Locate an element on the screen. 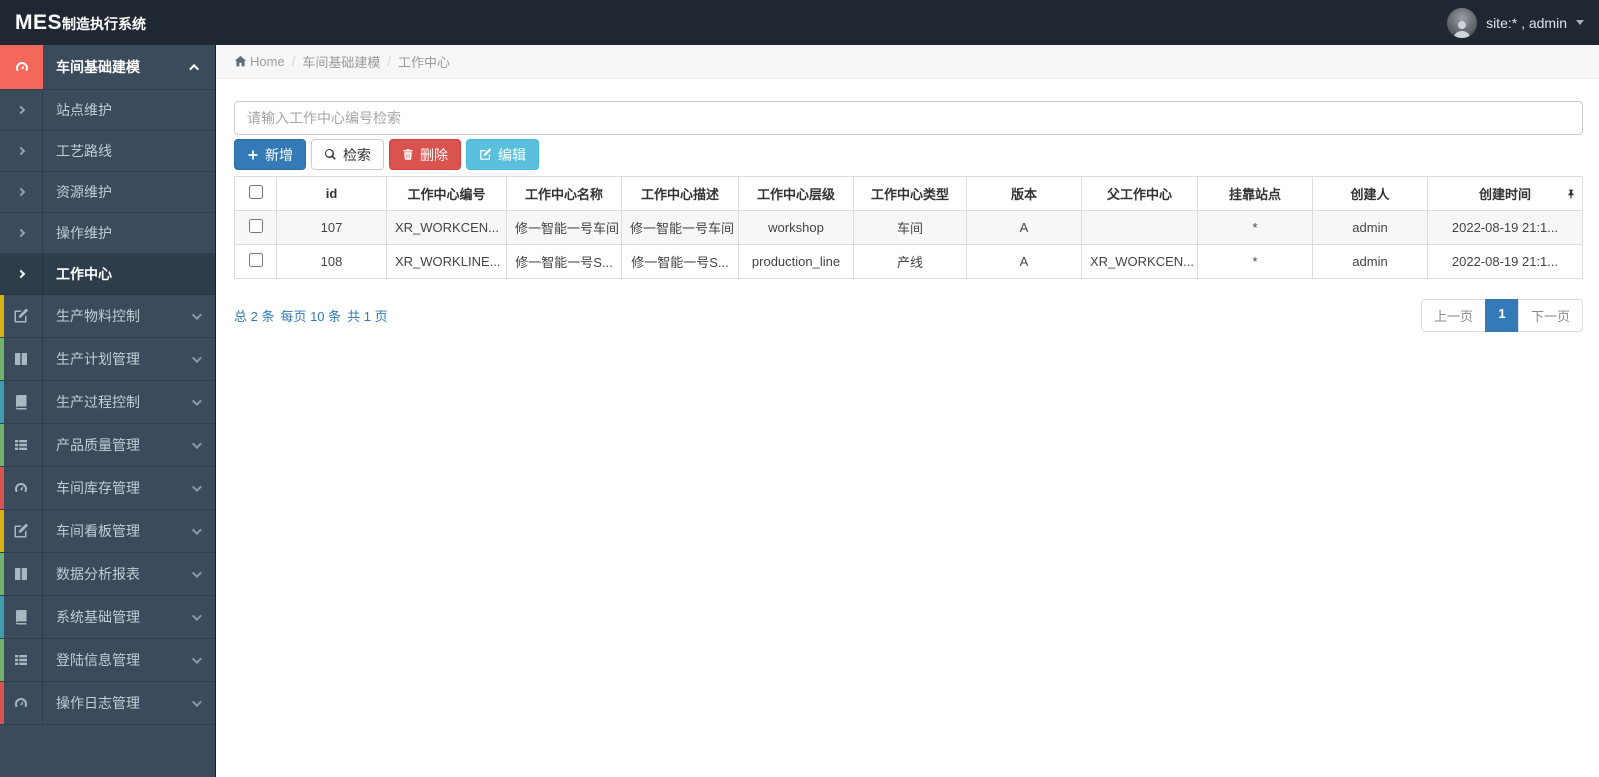 This screenshot has height=777, width=1599. column-header-name: 工作中心名称 is located at coordinates (564, 193).